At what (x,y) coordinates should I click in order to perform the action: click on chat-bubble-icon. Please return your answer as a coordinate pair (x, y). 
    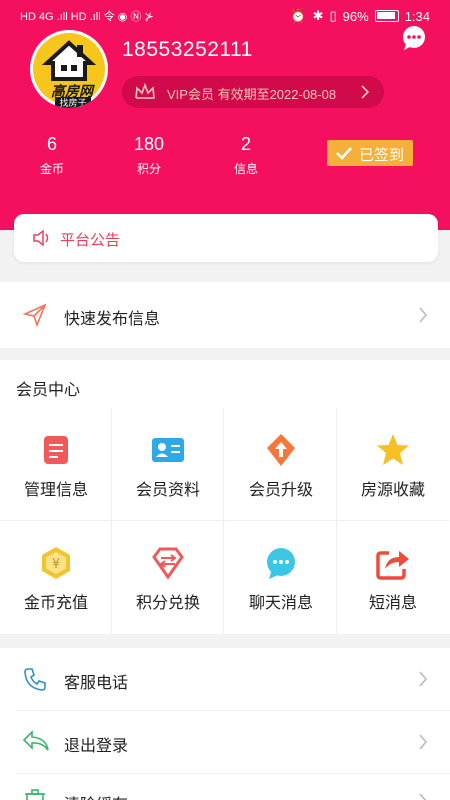
    Looking at the image, I should click on (414, 38).